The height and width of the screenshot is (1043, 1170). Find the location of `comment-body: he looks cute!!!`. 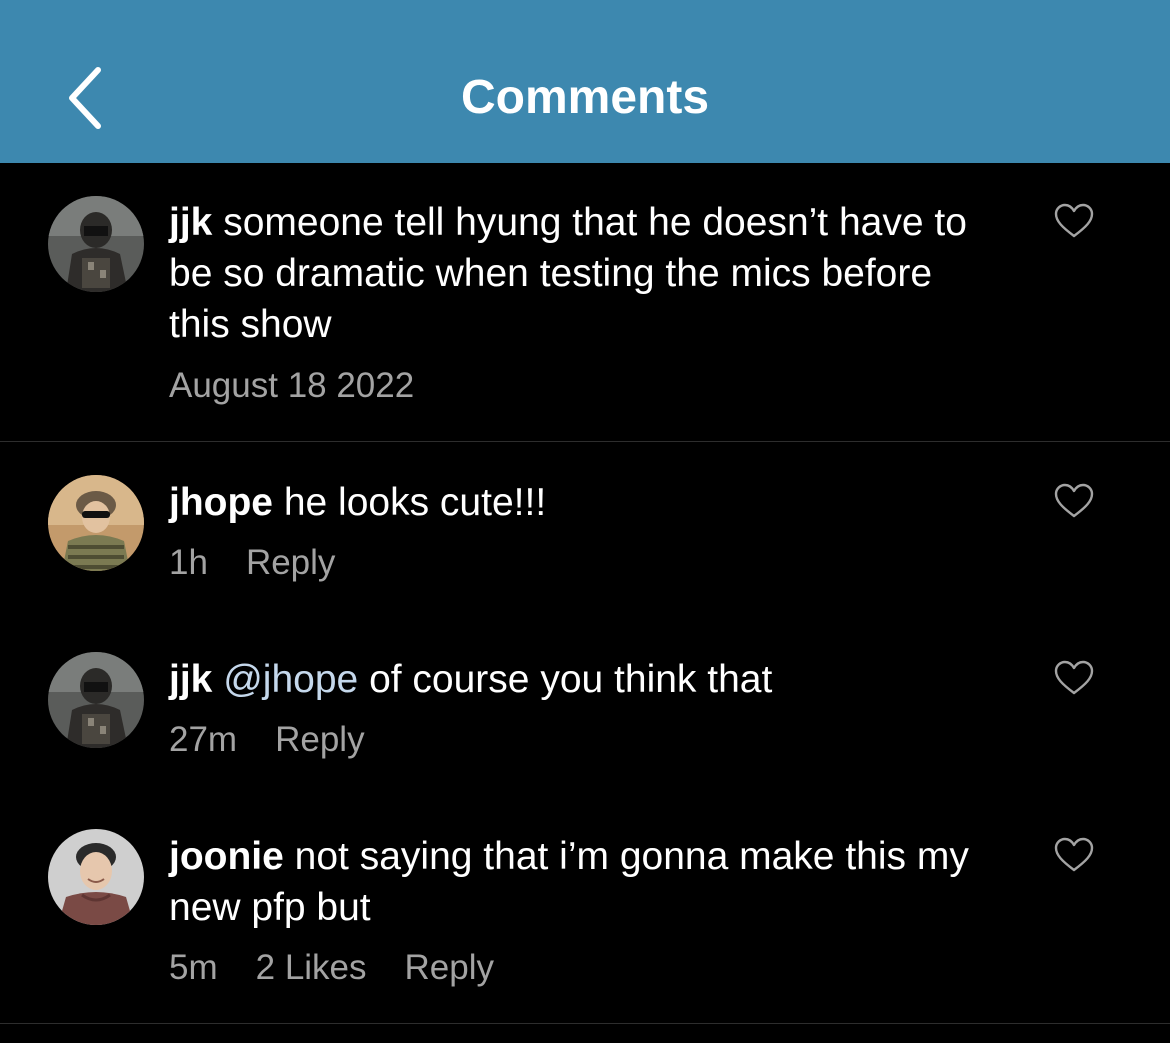

comment-body: he looks cute!!! is located at coordinates (410, 502).